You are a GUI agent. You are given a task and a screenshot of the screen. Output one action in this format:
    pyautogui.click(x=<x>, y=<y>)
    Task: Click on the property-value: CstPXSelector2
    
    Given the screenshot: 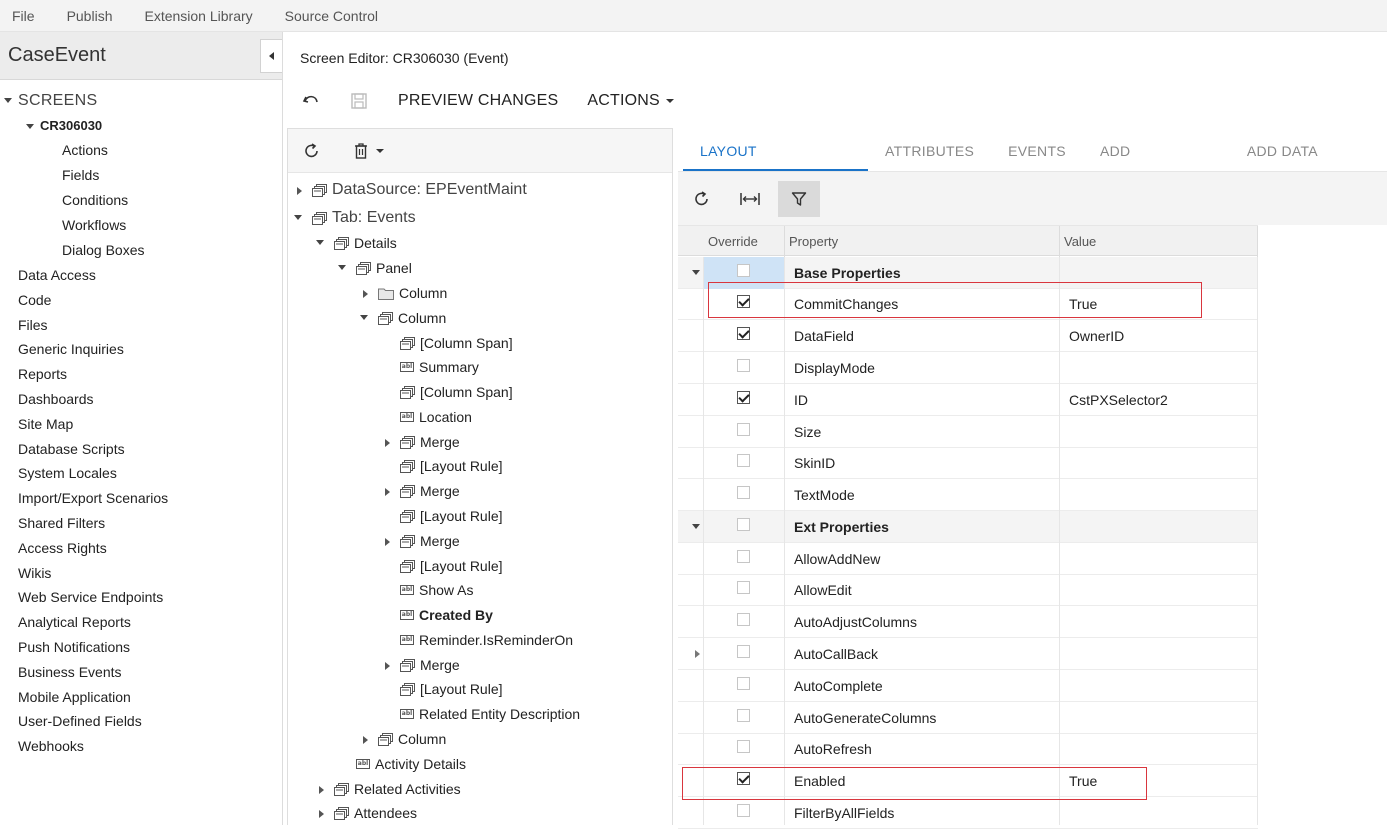 What is the action you would take?
    pyautogui.click(x=1118, y=400)
    